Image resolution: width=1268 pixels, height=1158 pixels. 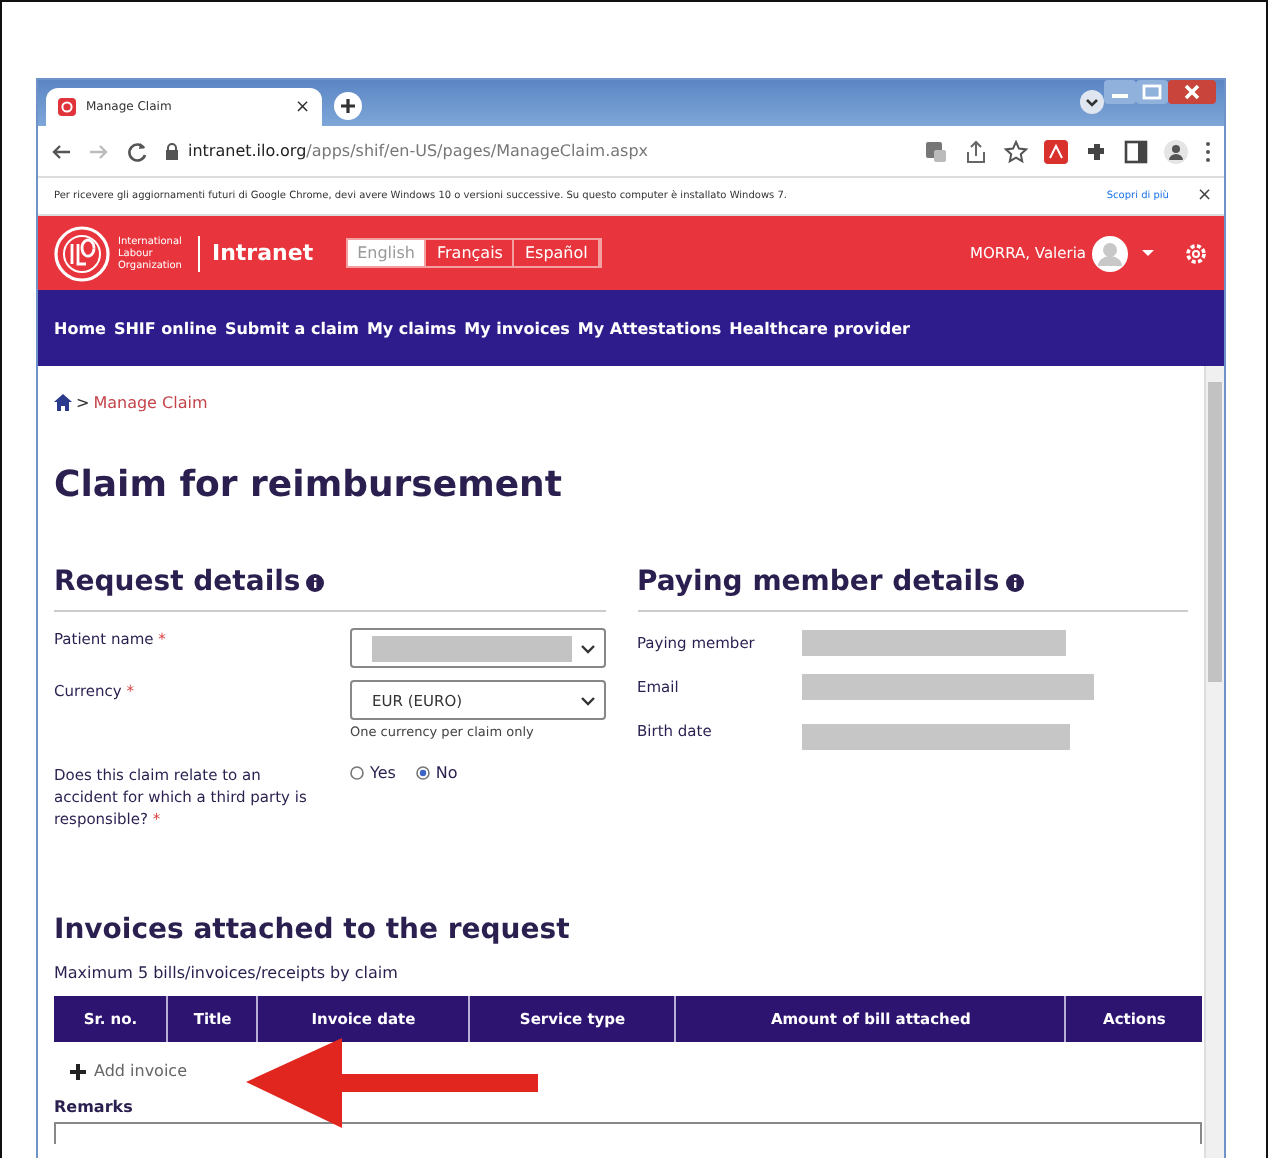 What do you see at coordinates (61, 151) in the screenshot?
I see `back-icon` at bounding box center [61, 151].